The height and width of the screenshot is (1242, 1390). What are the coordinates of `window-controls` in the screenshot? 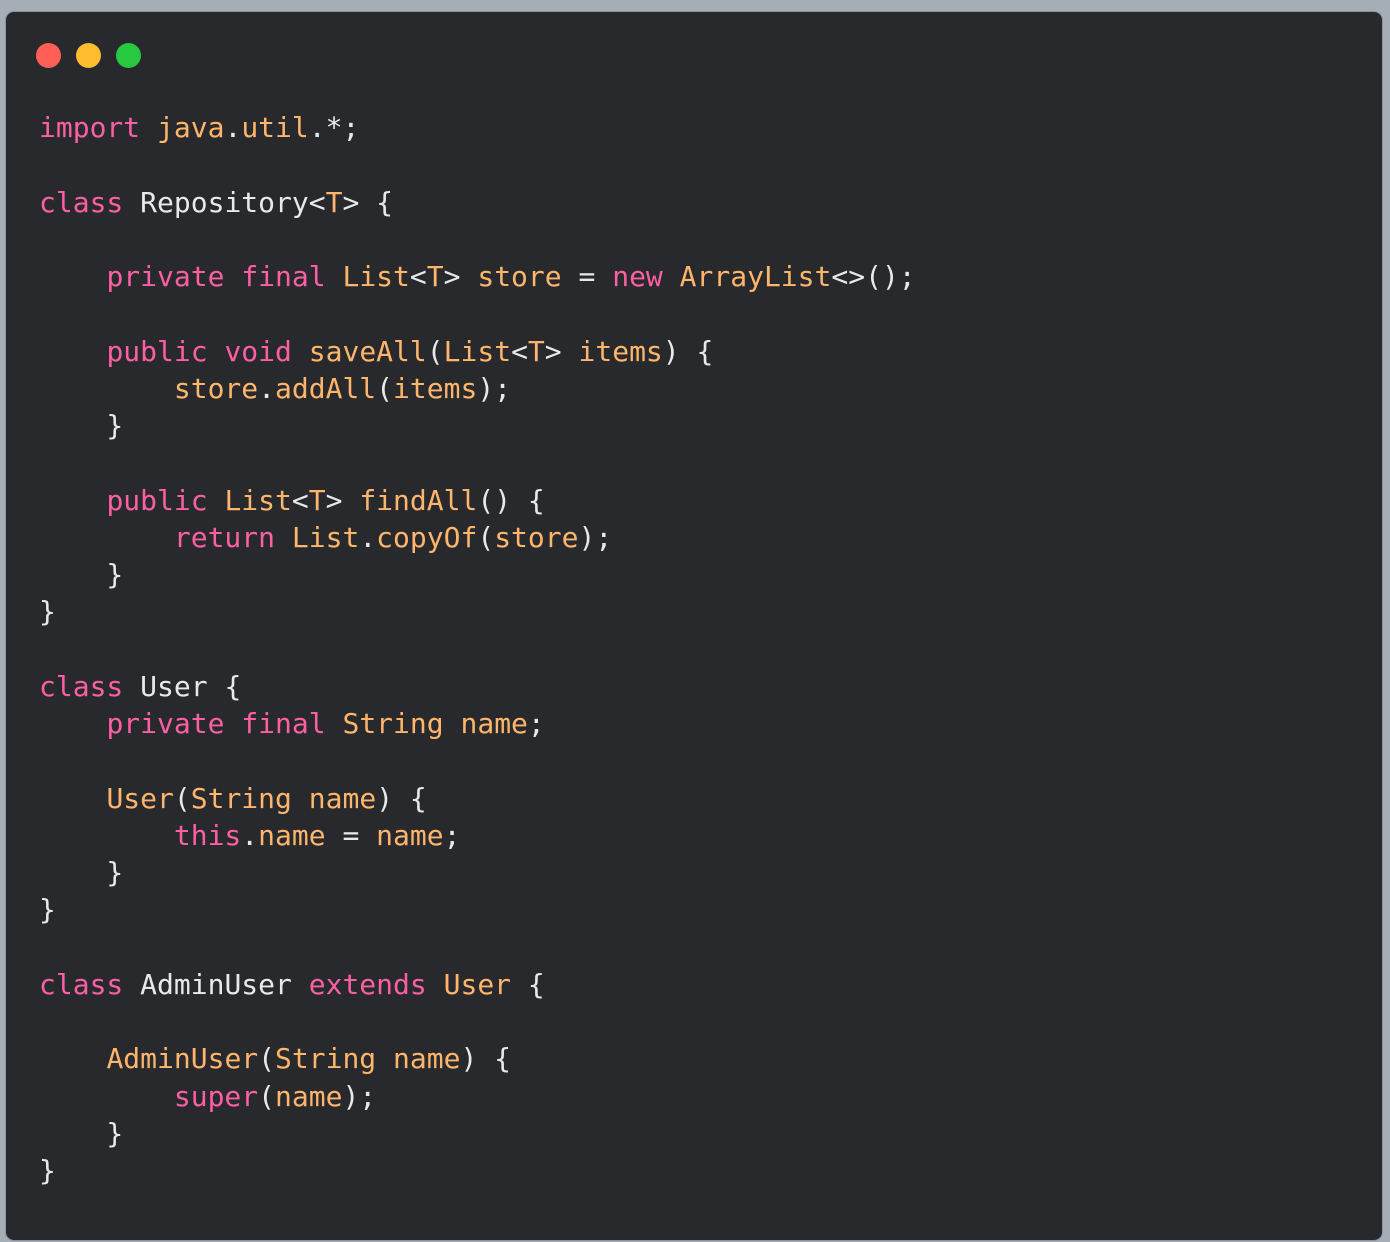 It's located at (88, 55).